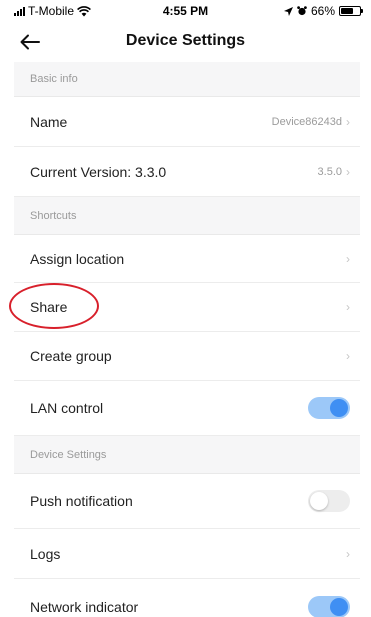  What do you see at coordinates (187, 408) in the screenshot?
I see `row-lan-control: LAN control` at bounding box center [187, 408].